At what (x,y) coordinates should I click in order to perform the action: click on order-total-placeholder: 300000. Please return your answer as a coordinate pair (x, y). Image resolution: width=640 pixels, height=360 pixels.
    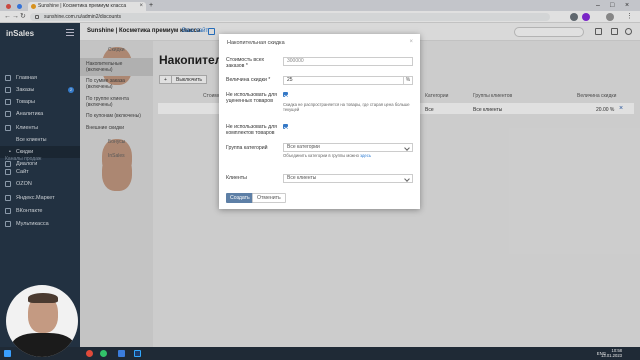
    Looking at the image, I should click on (295, 61).